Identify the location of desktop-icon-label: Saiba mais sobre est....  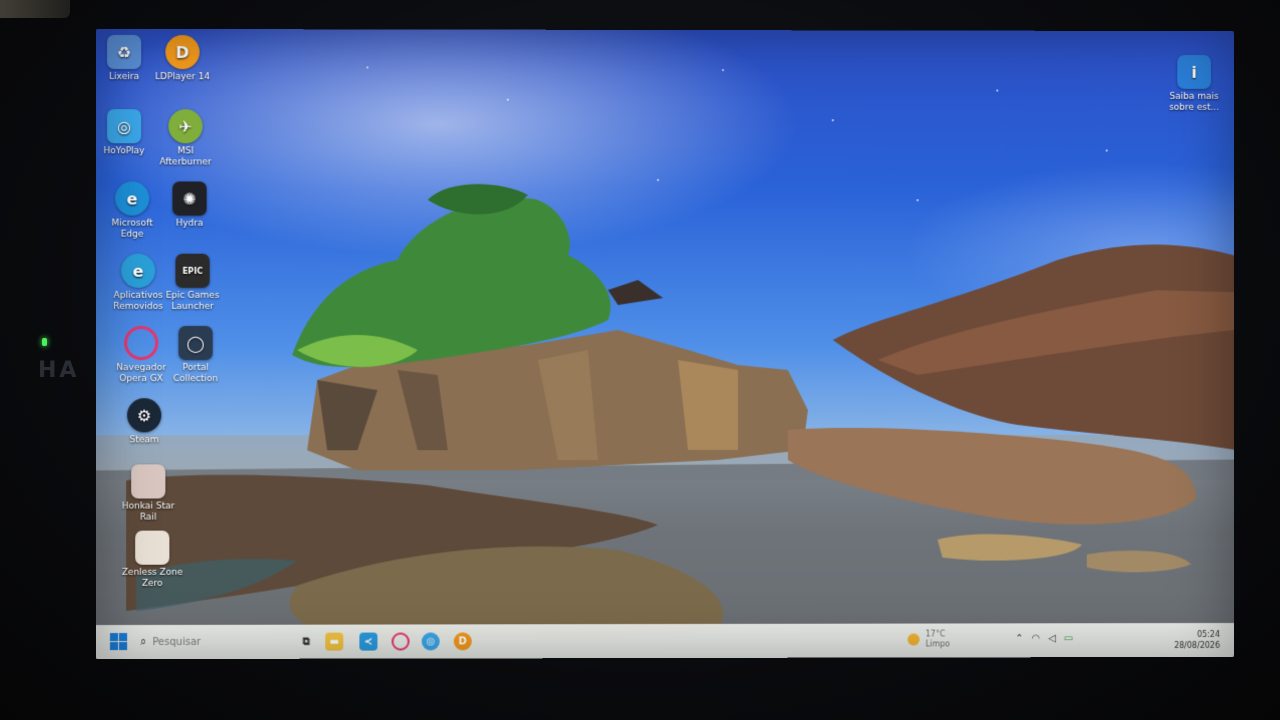
(1194, 102).